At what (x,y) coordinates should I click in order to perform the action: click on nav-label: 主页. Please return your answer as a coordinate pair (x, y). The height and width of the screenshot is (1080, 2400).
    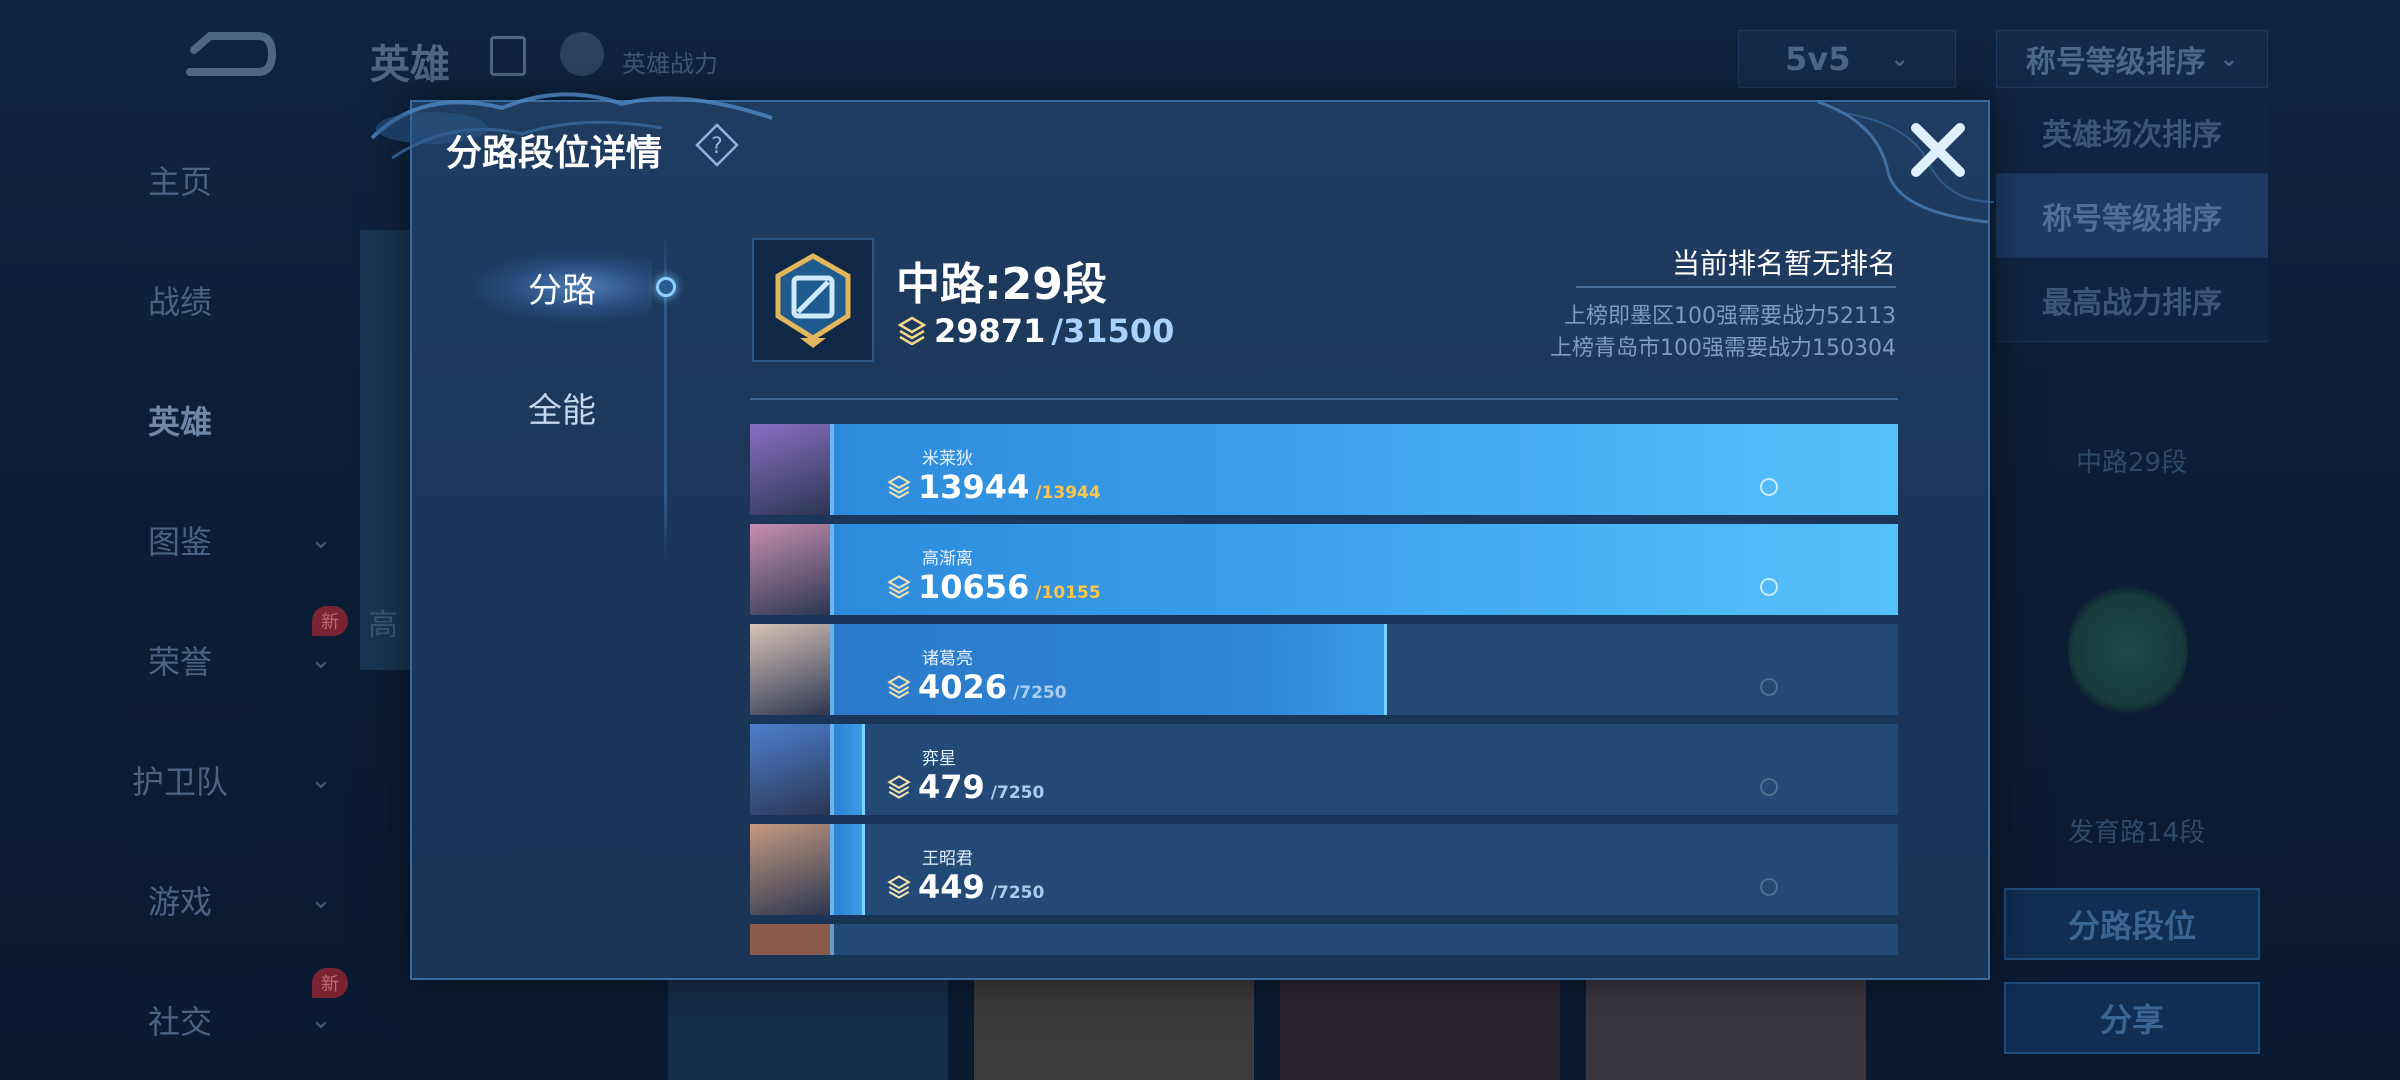
    Looking at the image, I should click on (179, 182).